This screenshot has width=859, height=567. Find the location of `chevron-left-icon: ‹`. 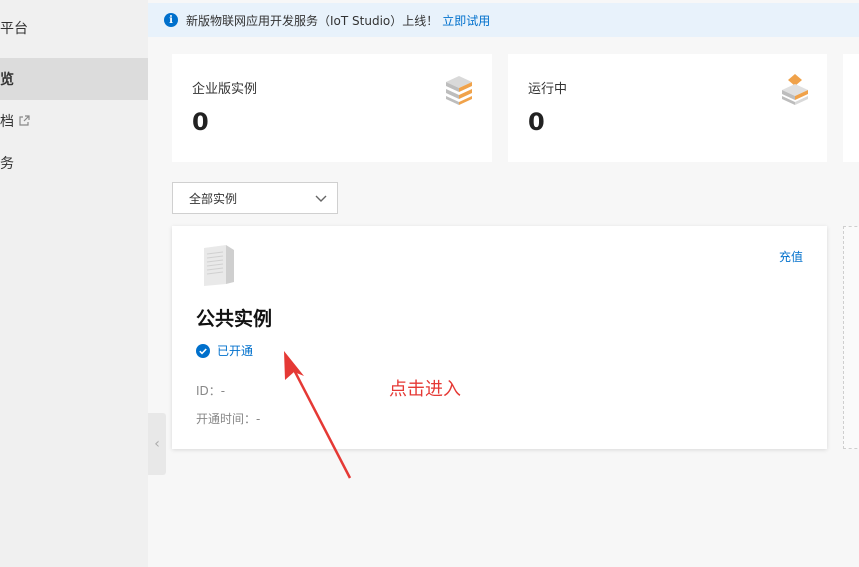

chevron-left-icon: ‹ is located at coordinates (157, 444).